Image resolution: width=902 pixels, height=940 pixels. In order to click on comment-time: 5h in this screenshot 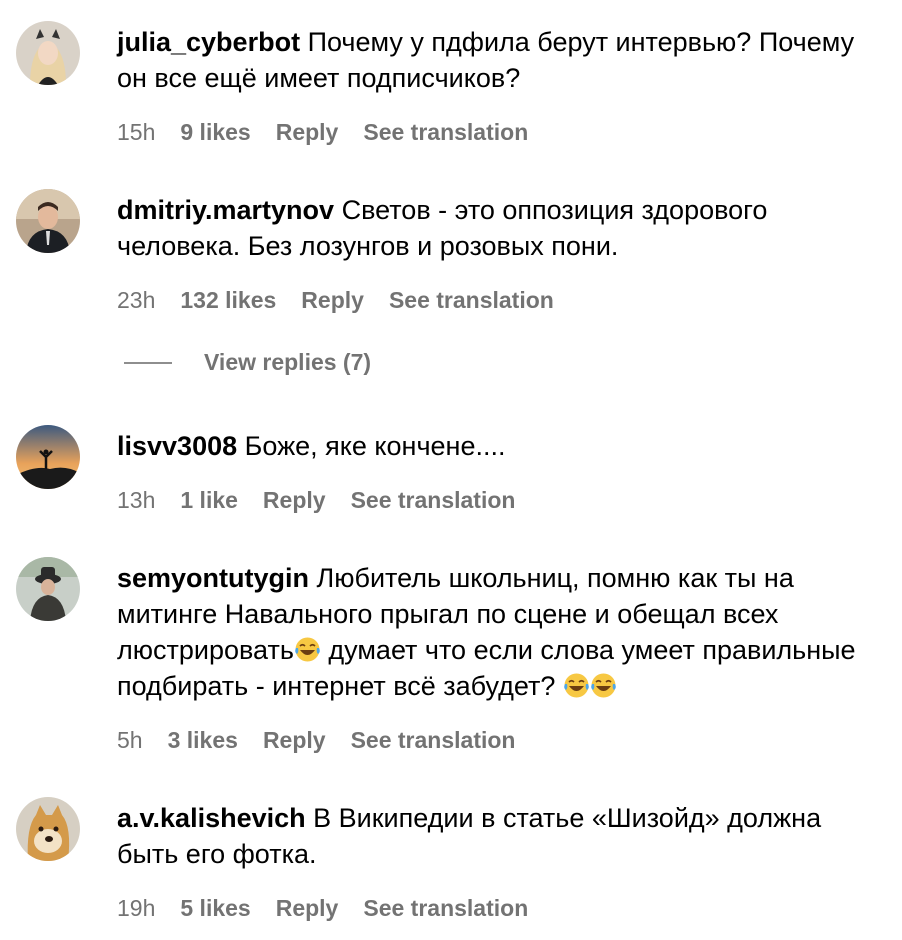, I will do `click(130, 740)`.